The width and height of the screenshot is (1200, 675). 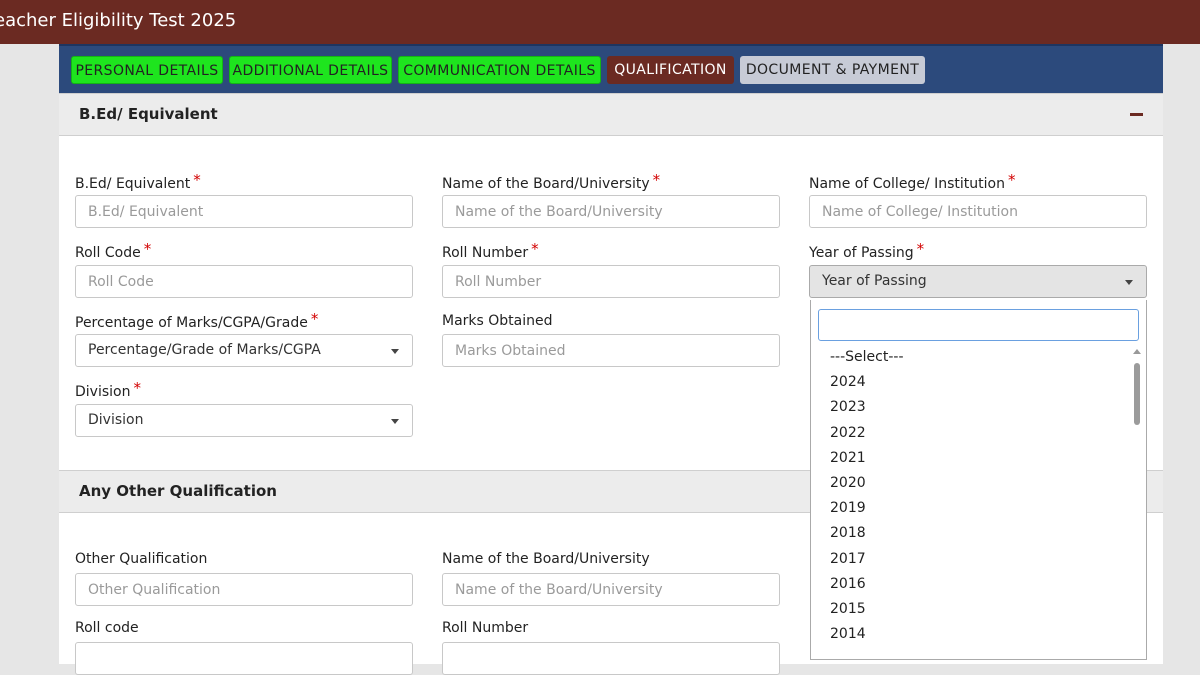 What do you see at coordinates (874, 281) in the screenshot?
I see `year-select-value: Year of Passing` at bounding box center [874, 281].